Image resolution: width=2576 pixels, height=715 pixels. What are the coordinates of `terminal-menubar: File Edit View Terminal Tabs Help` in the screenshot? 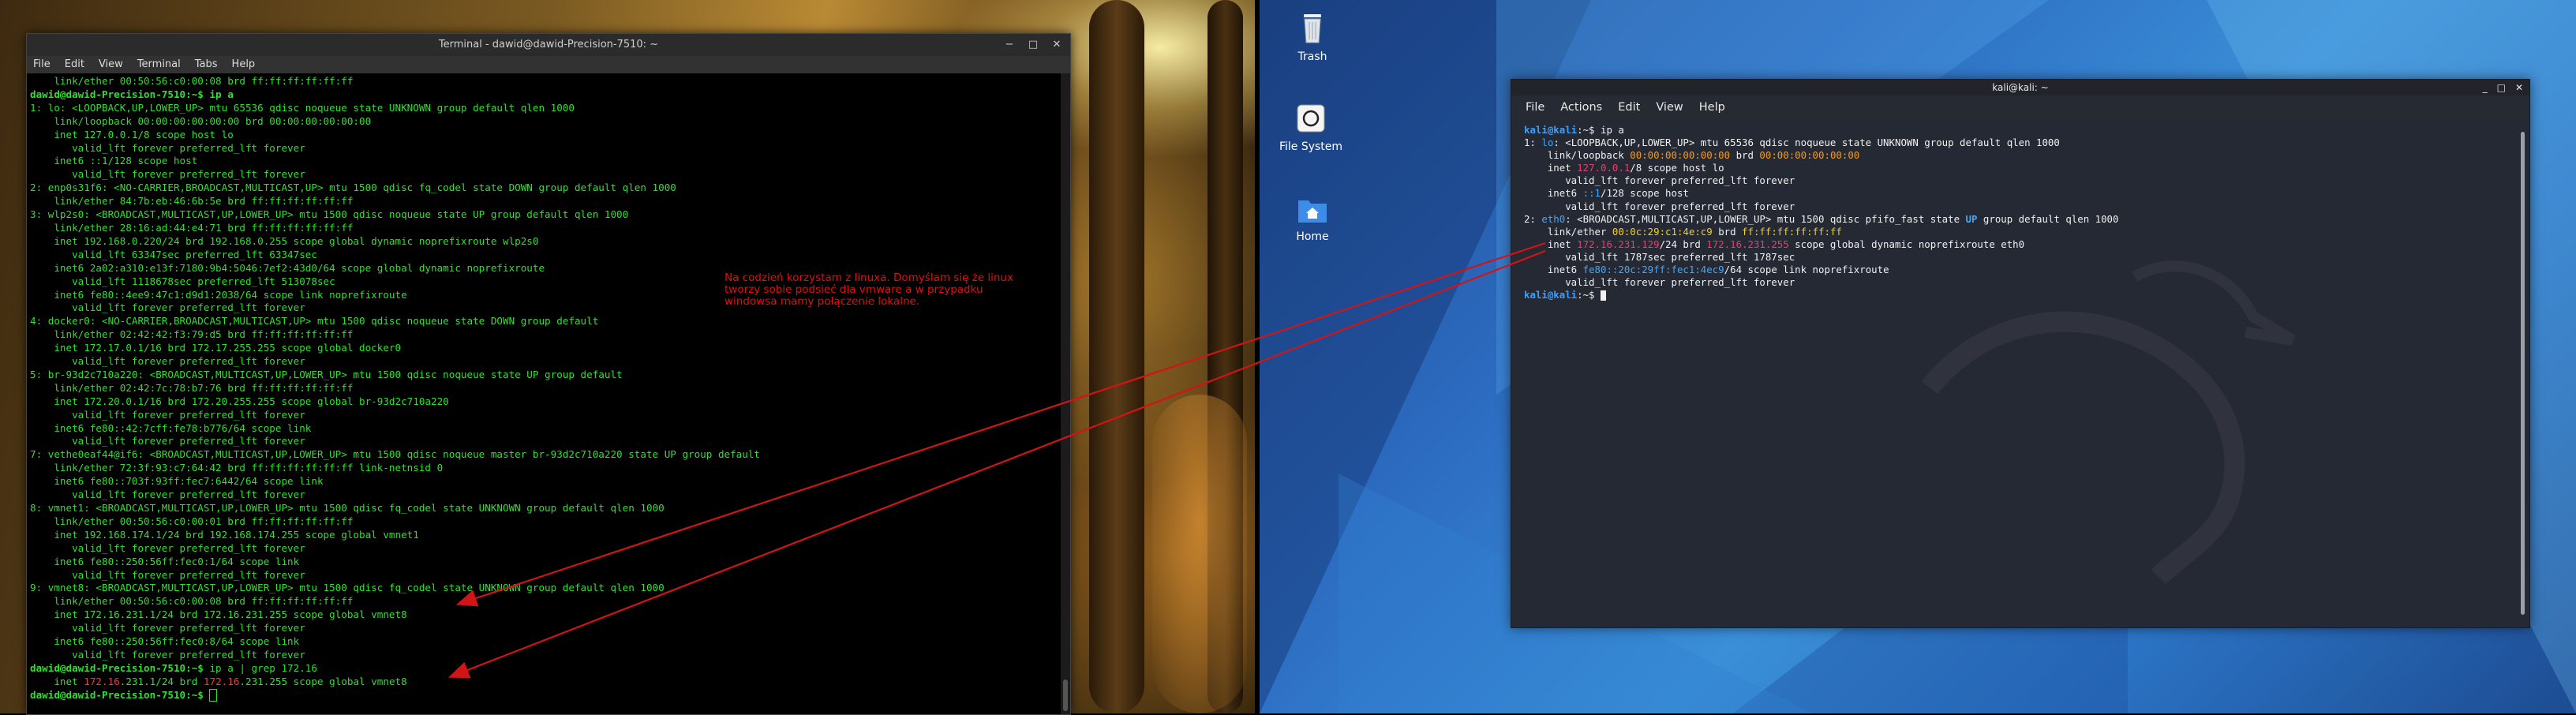 It's located at (548, 64).